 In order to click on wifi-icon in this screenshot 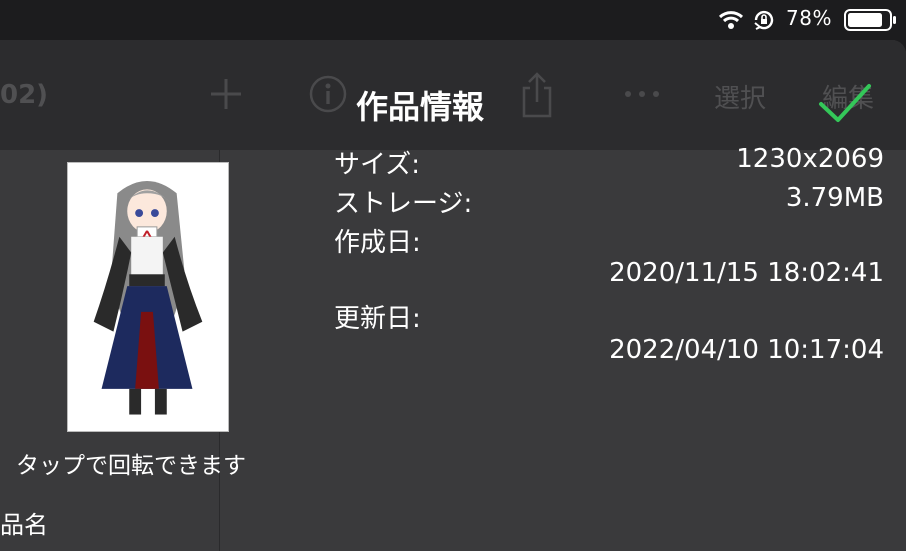, I will do `click(731, 20)`.